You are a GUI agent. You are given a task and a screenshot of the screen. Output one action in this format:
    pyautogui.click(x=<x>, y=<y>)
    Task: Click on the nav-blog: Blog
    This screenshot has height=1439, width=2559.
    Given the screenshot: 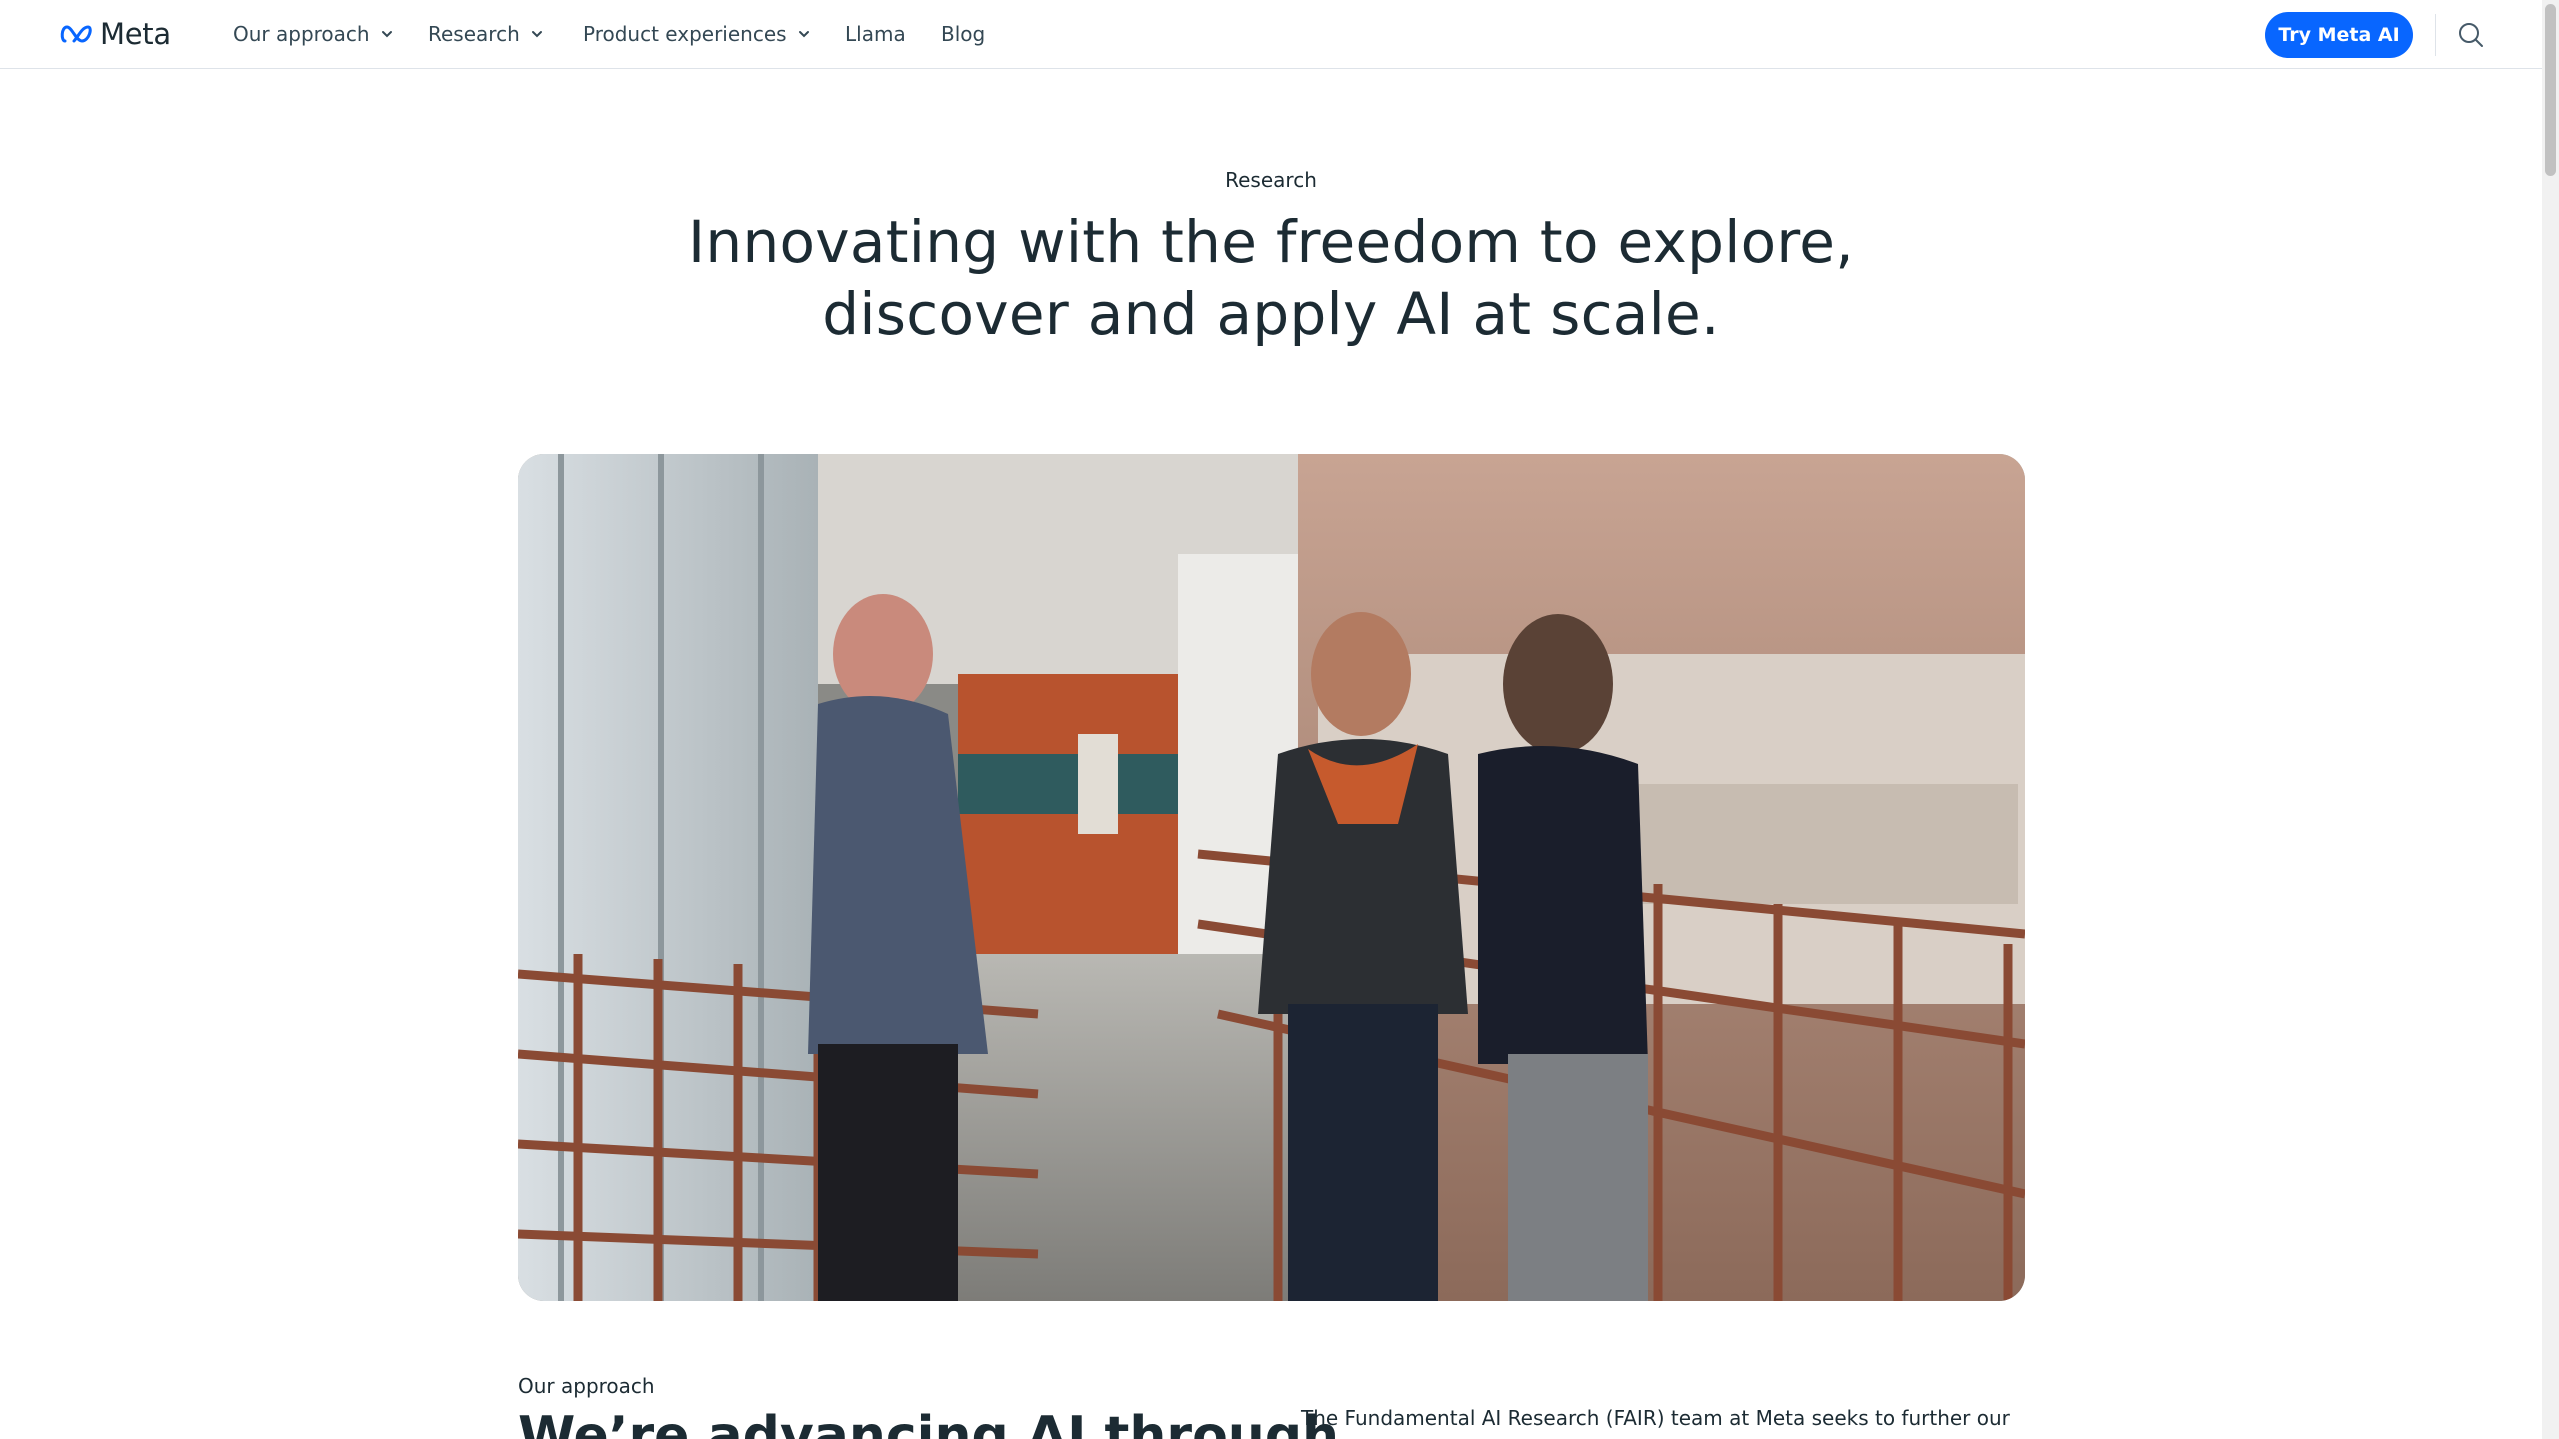 What is the action you would take?
    pyautogui.click(x=963, y=34)
    